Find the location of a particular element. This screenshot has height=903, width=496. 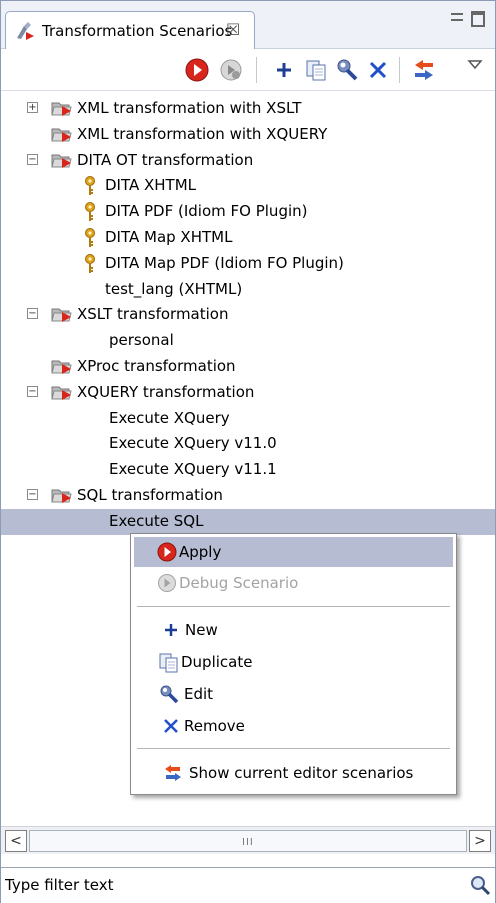

menu-item-apply: Apply is located at coordinates (293, 552).